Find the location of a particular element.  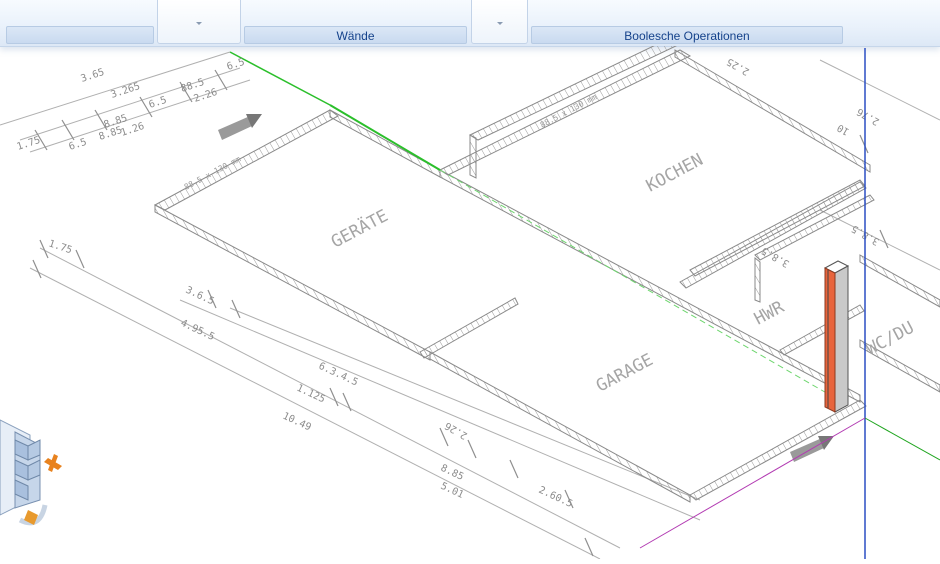

room-label-wc-du: WC/DU is located at coordinates (890, 339).